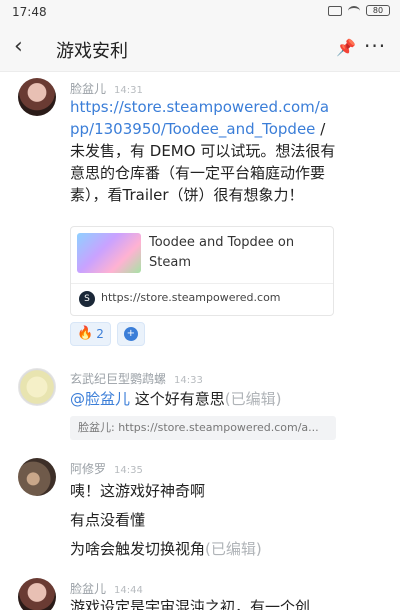 The width and height of the screenshot is (400, 610). Describe the element at coordinates (335, 10) in the screenshot. I see `signal-icon` at that location.